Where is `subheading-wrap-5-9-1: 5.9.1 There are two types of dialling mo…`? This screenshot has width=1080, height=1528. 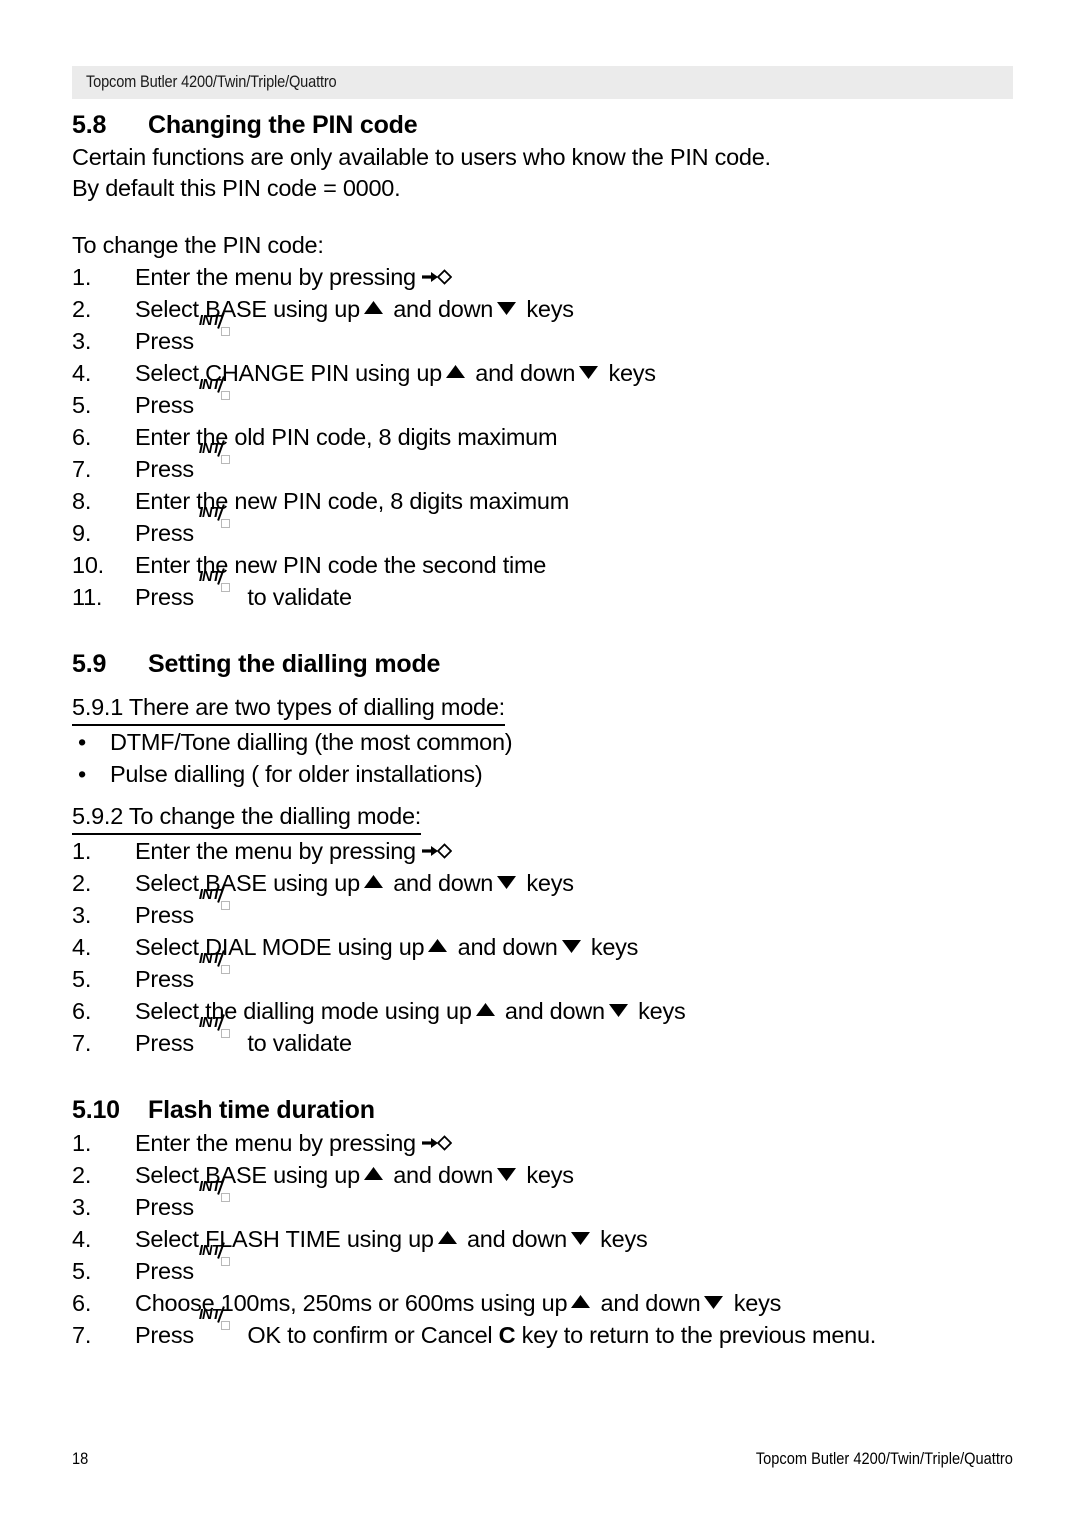 subheading-wrap-5-9-1: 5.9.1 There are two types of dialling mo… is located at coordinates (542, 708).